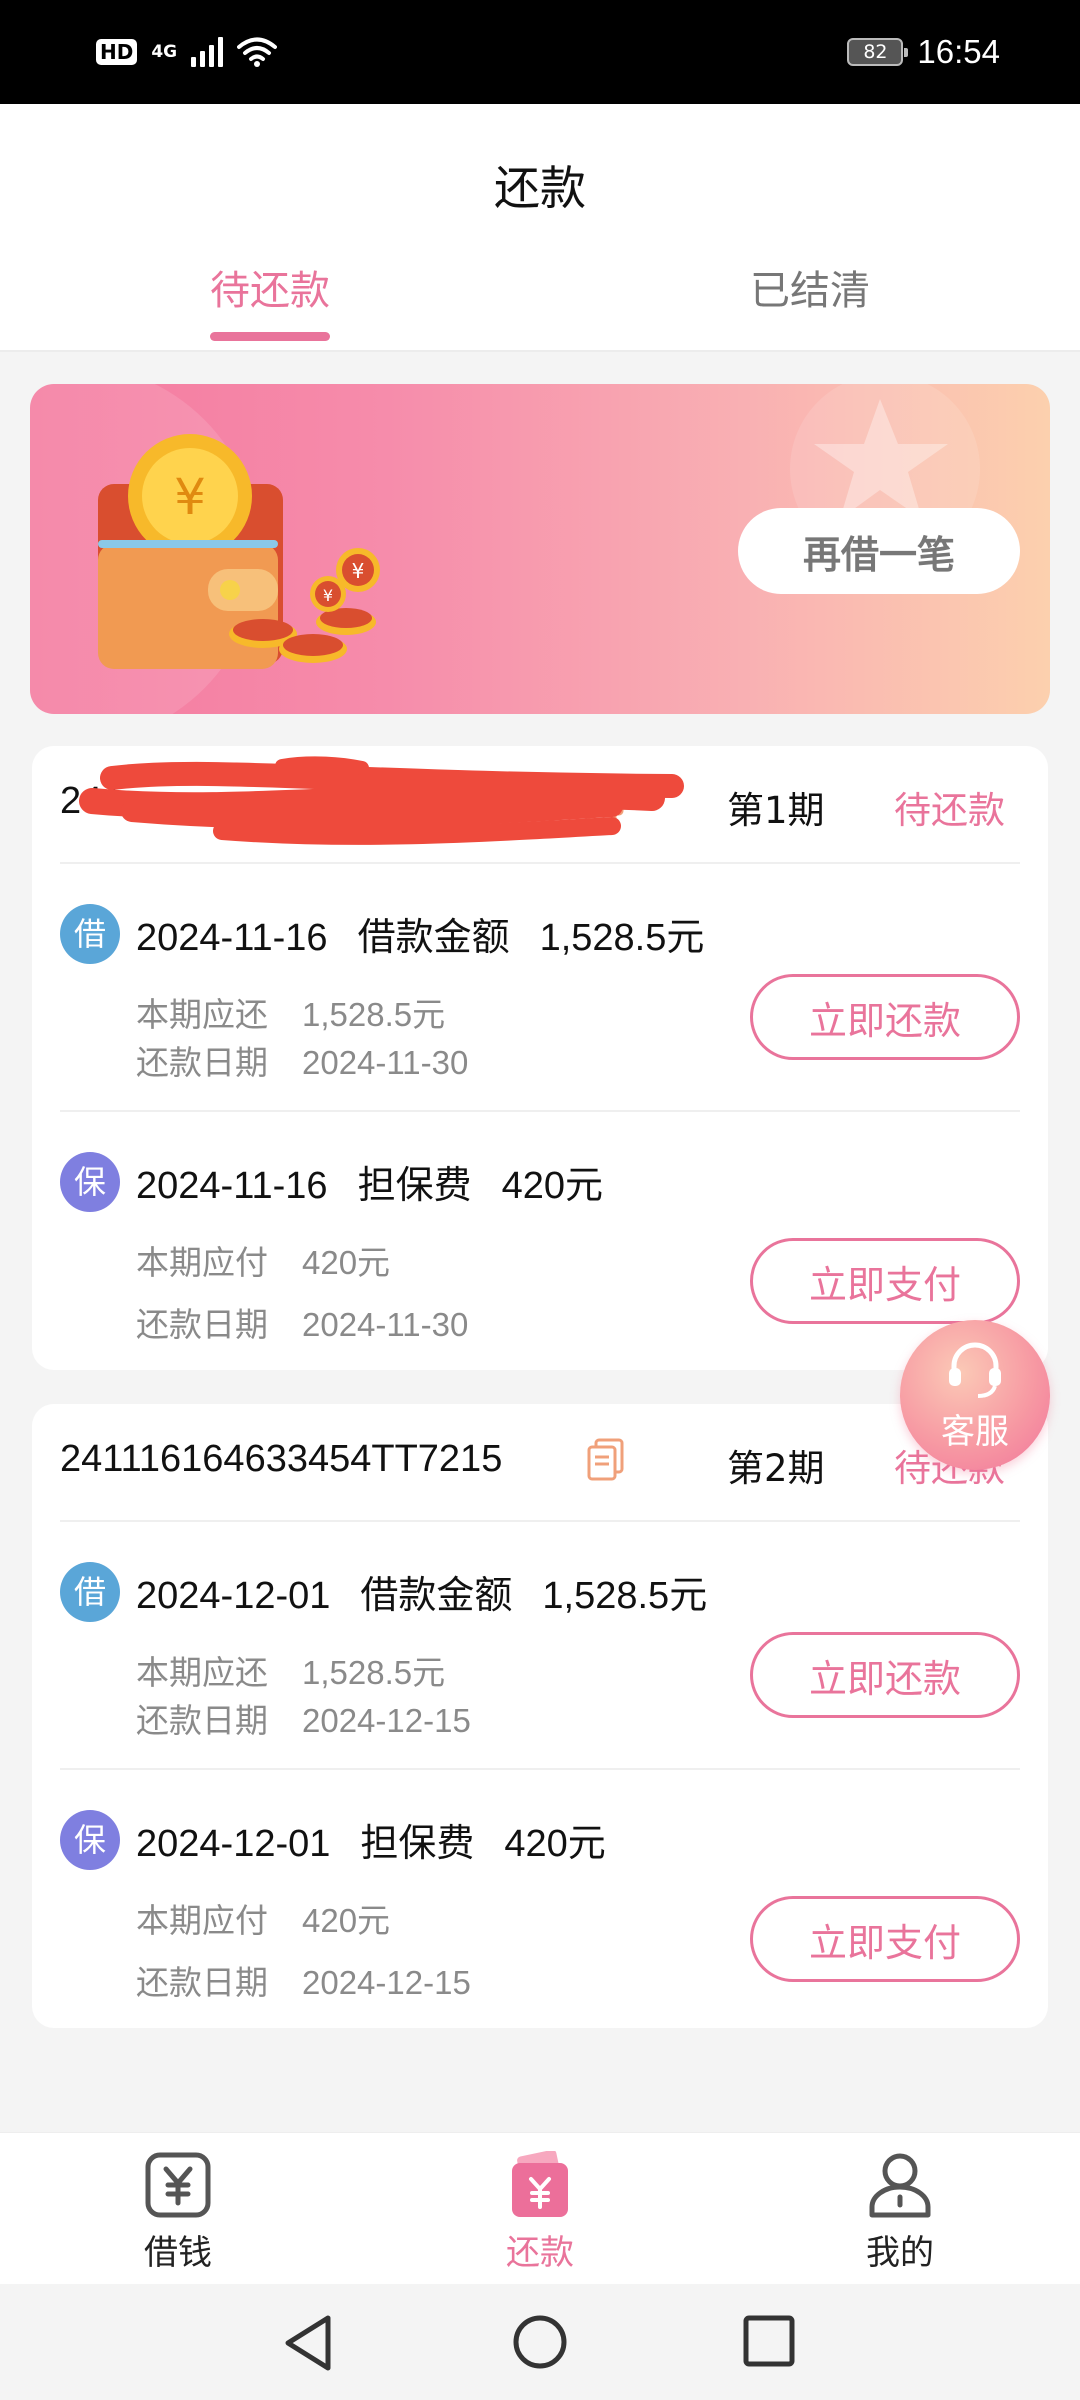 This screenshot has height=2400, width=1080. Describe the element at coordinates (769, 2341) in the screenshot. I see `recents-icon` at that location.